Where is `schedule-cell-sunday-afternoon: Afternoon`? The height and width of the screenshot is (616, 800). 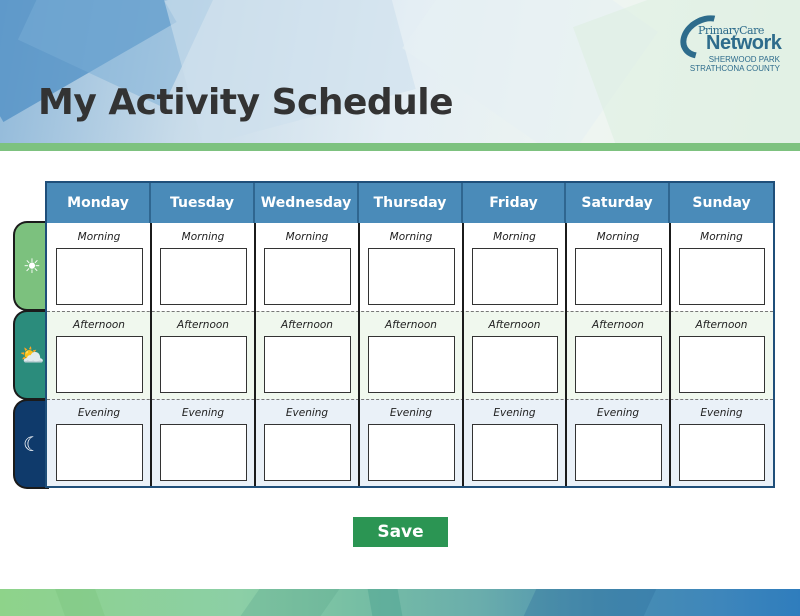
schedule-cell-sunday-afternoon: Afternoon is located at coordinates (721, 355).